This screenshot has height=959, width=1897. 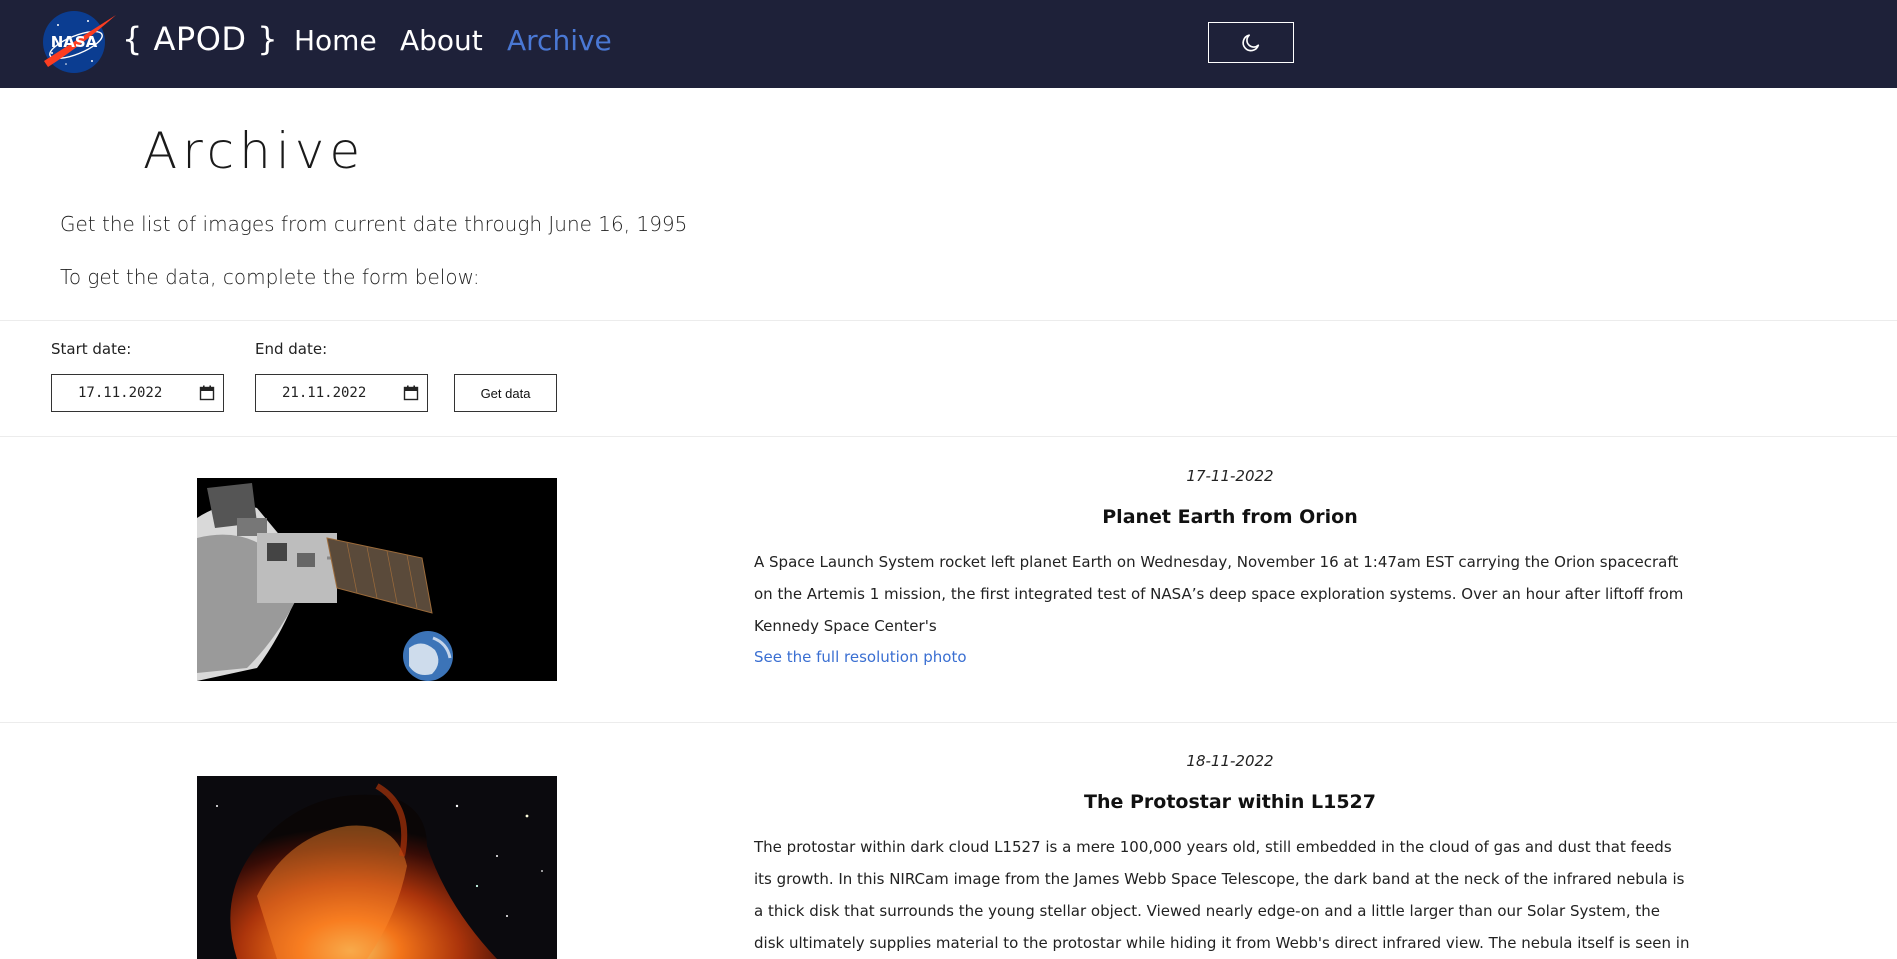 What do you see at coordinates (1230, 476) in the screenshot?
I see `entry-date: 17-11-2022` at bounding box center [1230, 476].